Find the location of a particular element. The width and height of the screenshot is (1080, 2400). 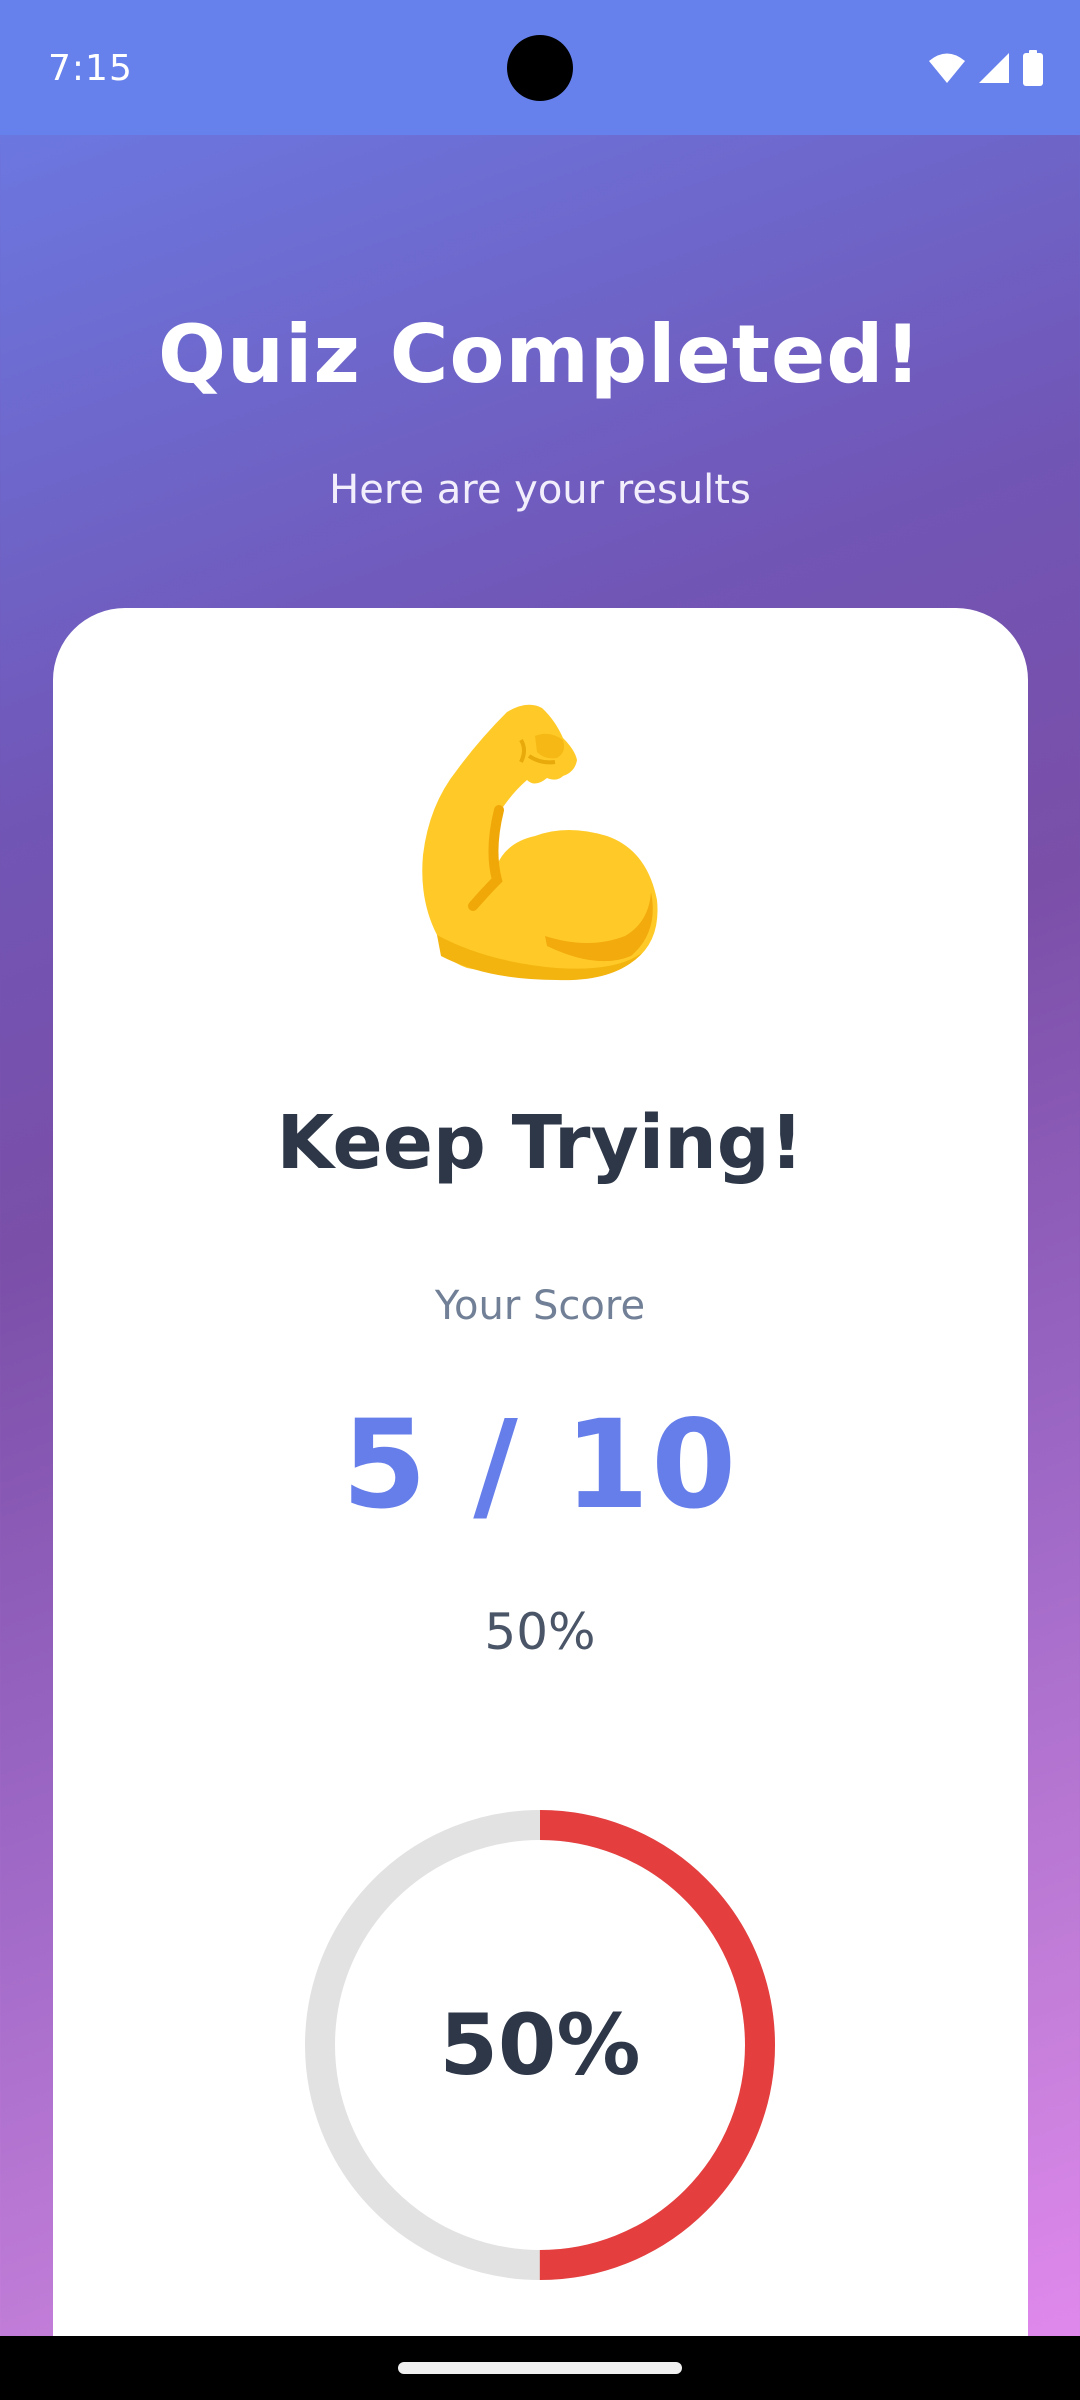

score-value: 5 / 10 is located at coordinates (540, 1465).